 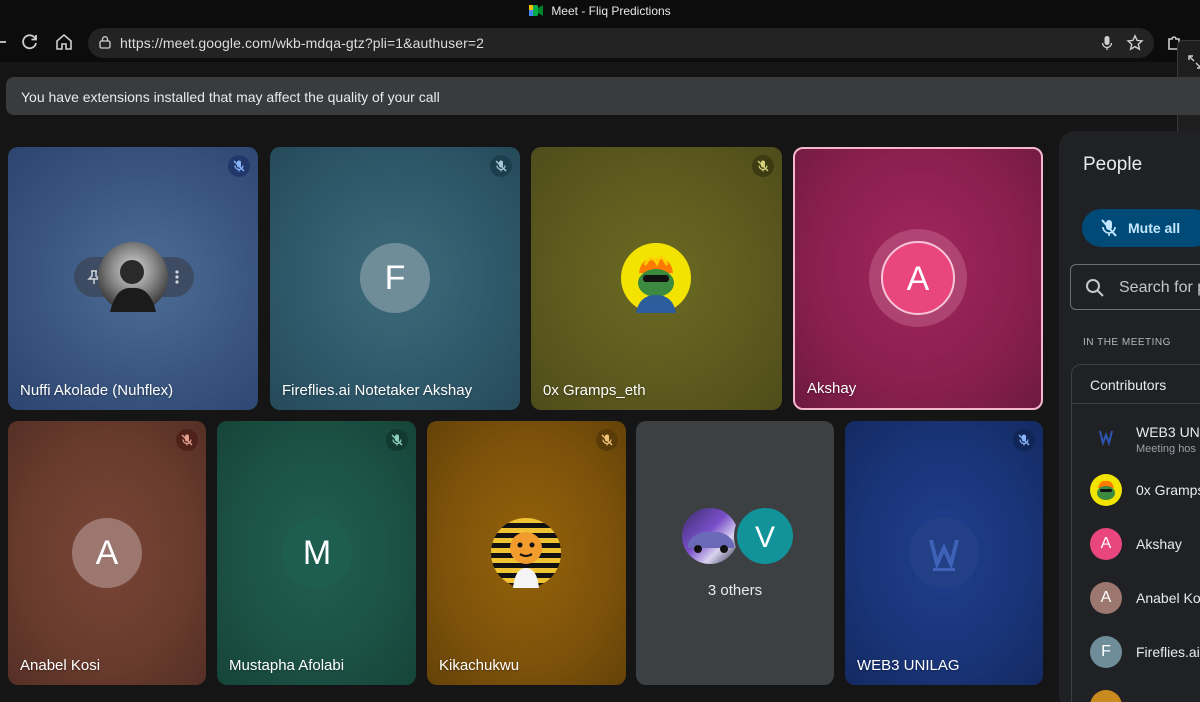 What do you see at coordinates (1113, 164) in the screenshot?
I see `panel-title: People` at bounding box center [1113, 164].